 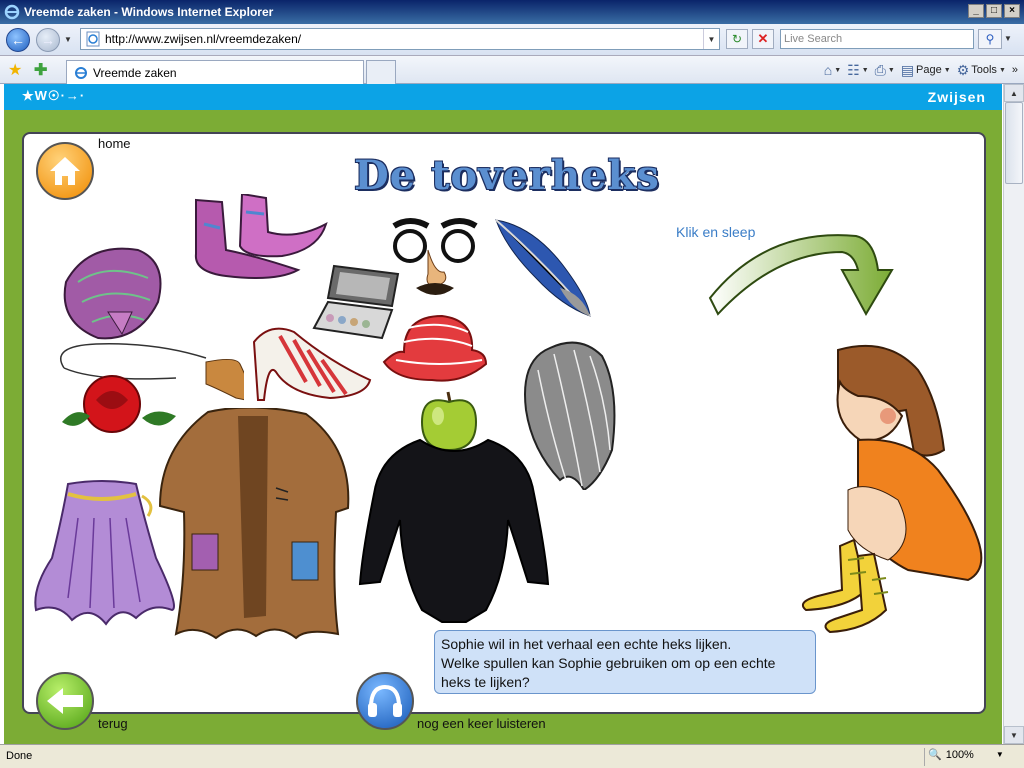 What do you see at coordinates (12, 12) in the screenshot?
I see `ie-logo-icon` at bounding box center [12, 12].